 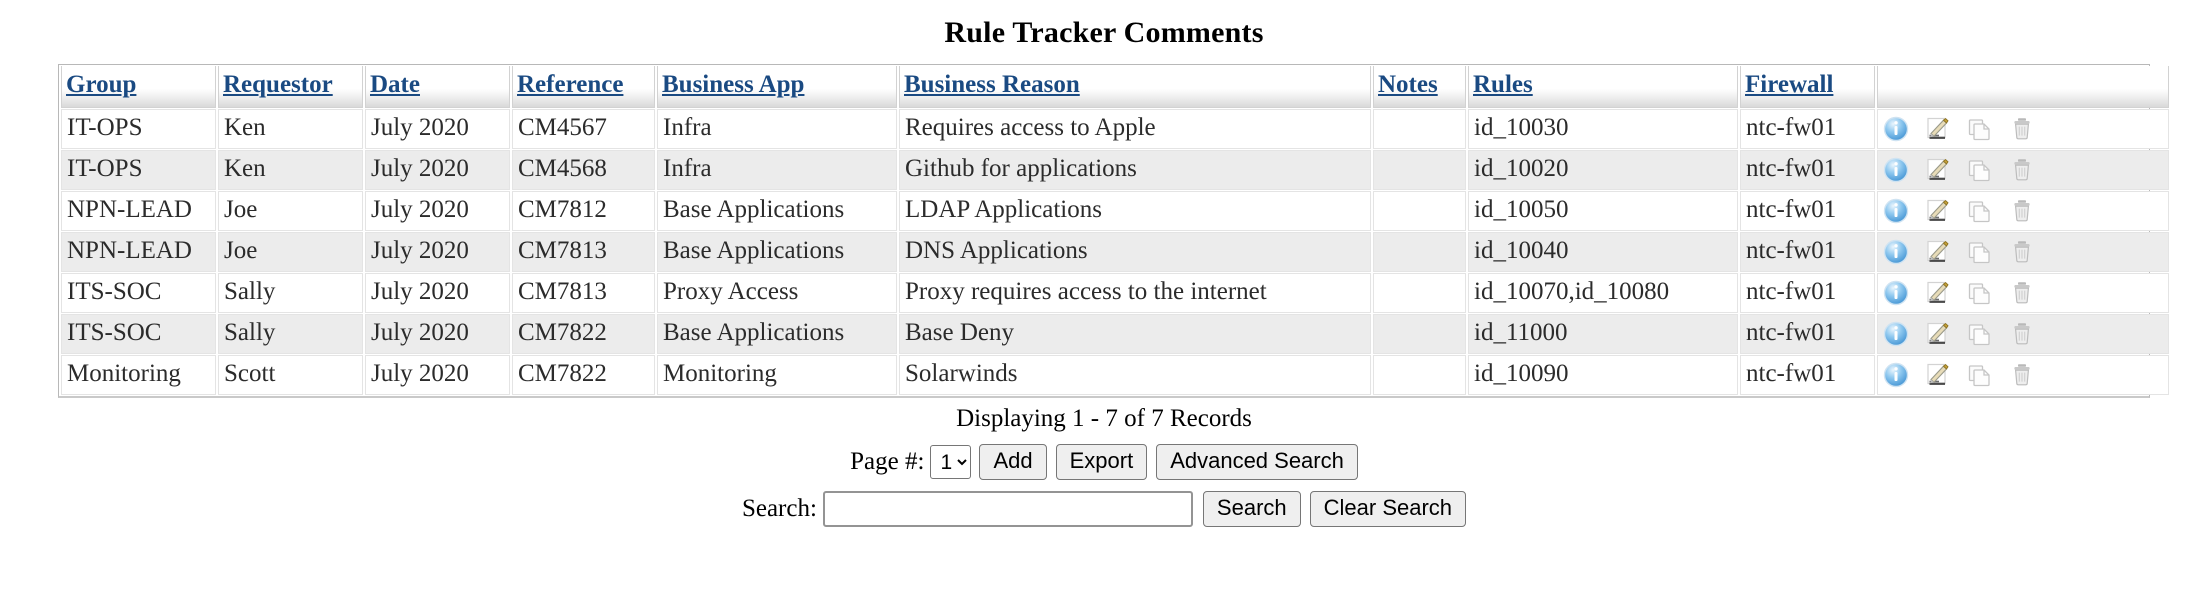 What do you see at coordinates (1135, 375) in the screenshot?
I see `cell-business-reason: Solarwinds` at bounding box center [1135, 375].